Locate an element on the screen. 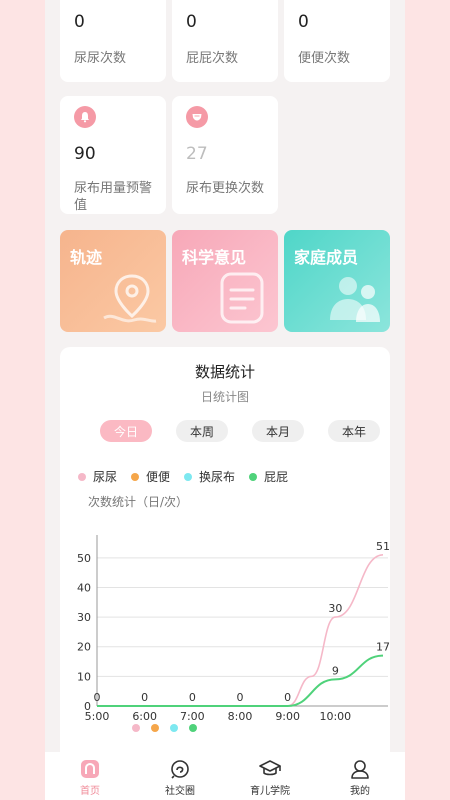 Image resolution: width=450 pixels, height=800 pixels. data-label-1-5: 9 is located at coordinates (335, 670).